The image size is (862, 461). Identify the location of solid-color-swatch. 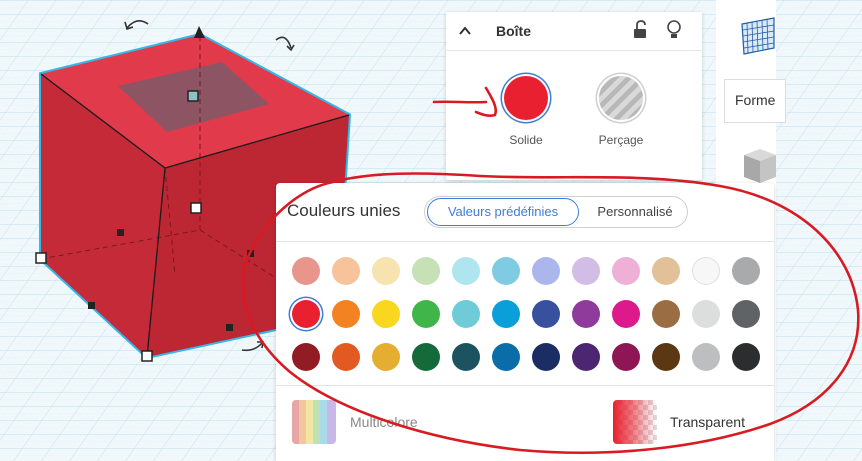
(526, 98).